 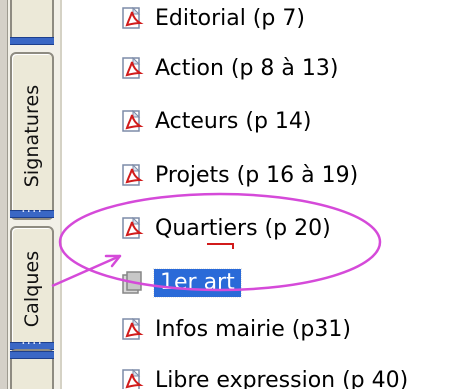 I want to click on calques-tab-label: Calques, so click(x=32, y=289).